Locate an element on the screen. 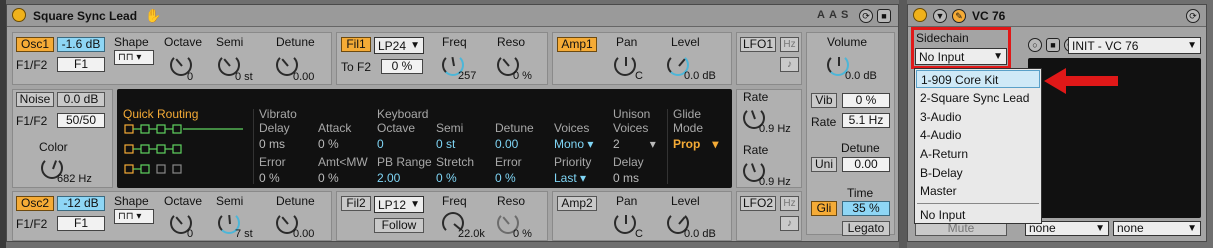 This screenshot has width=1213, height=248. bottom-select-2: none ▼ is located at coordinates (1157, 228).